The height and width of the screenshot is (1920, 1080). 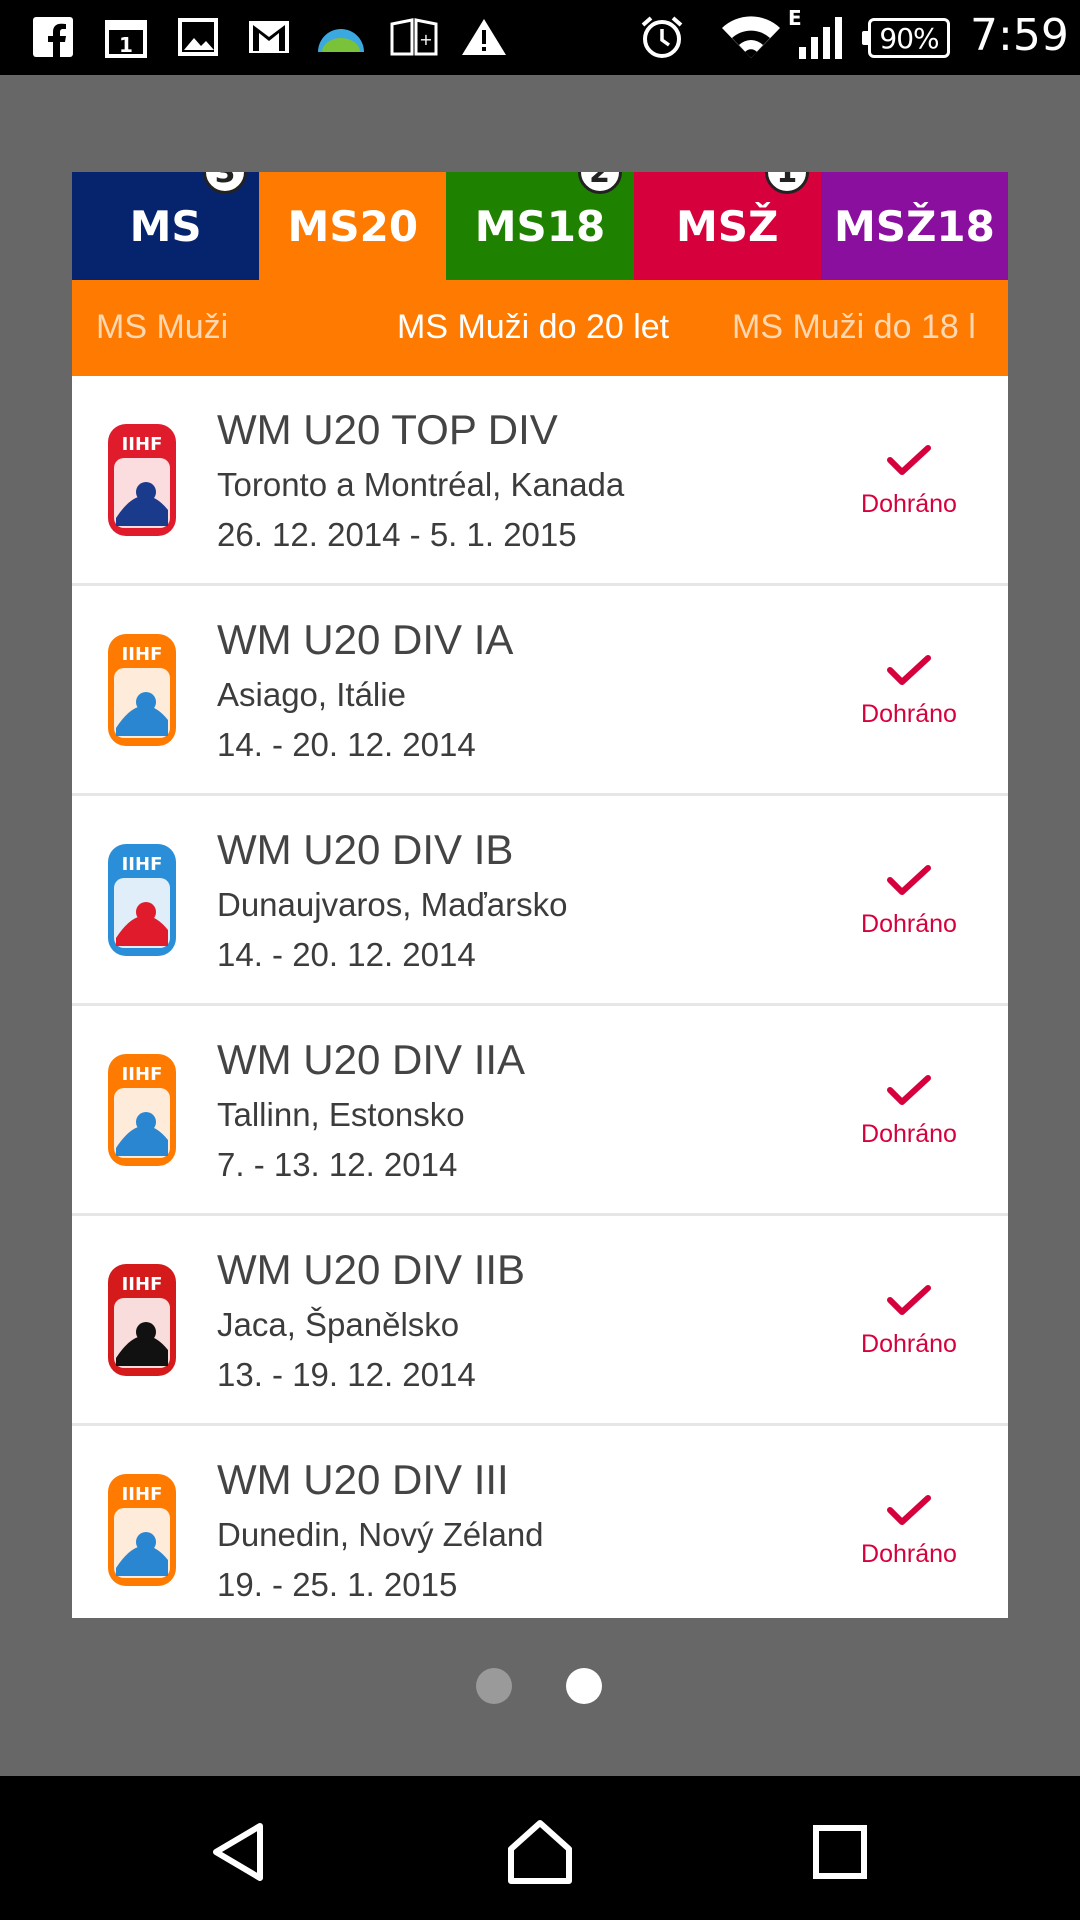 I want to click on recents-button, so click(x=840, y=1852).